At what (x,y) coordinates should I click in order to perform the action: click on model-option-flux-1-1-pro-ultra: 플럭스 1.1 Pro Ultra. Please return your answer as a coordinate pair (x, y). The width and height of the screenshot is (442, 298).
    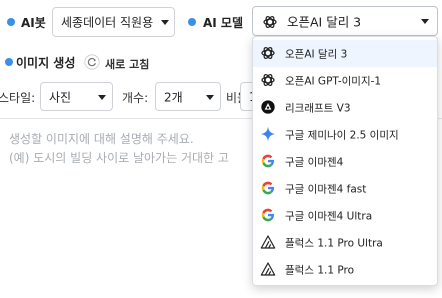
    Looking at the image, I should click on (345, 242).